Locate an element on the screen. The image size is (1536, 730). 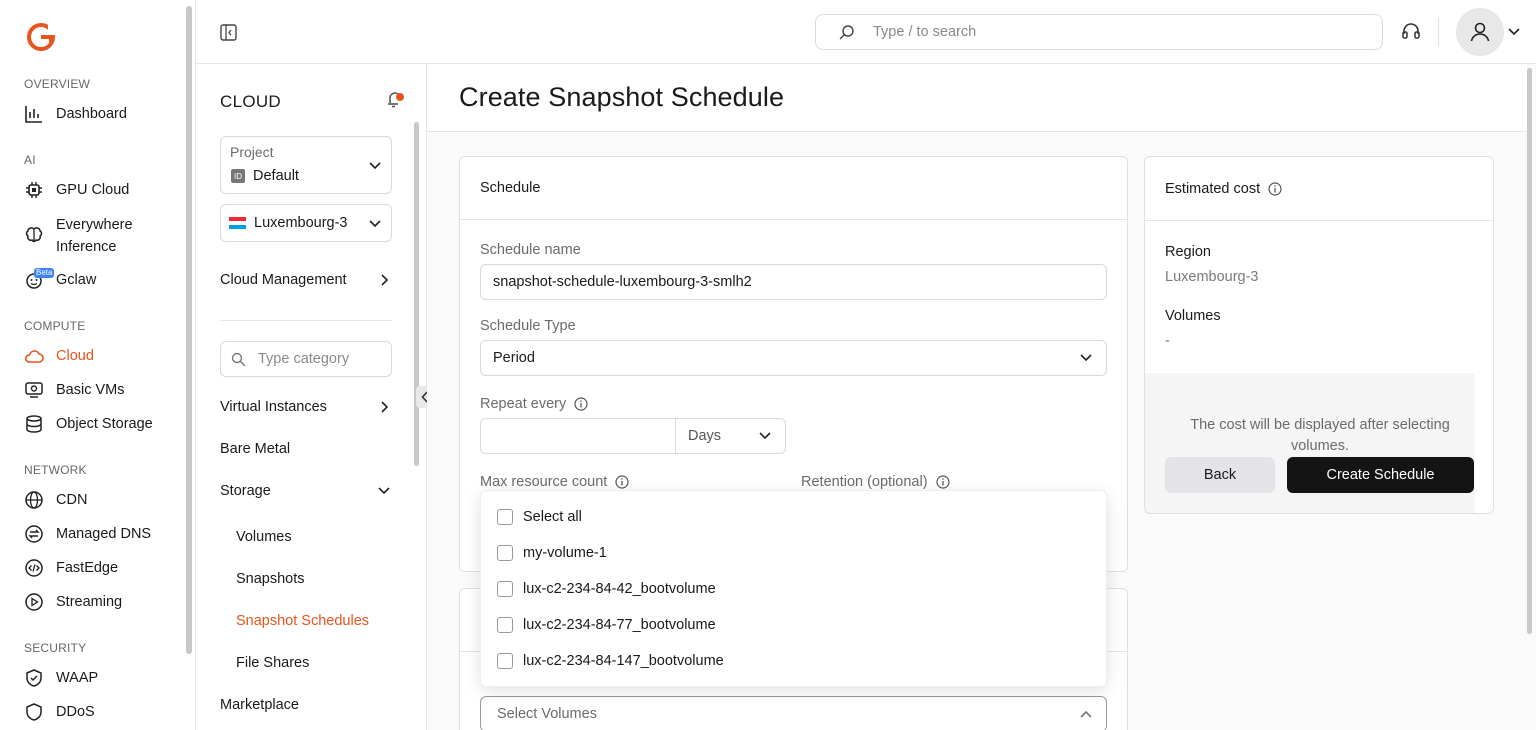
nav-gpu-cloud: GPU Cloud is located at coordinates (76, 190).